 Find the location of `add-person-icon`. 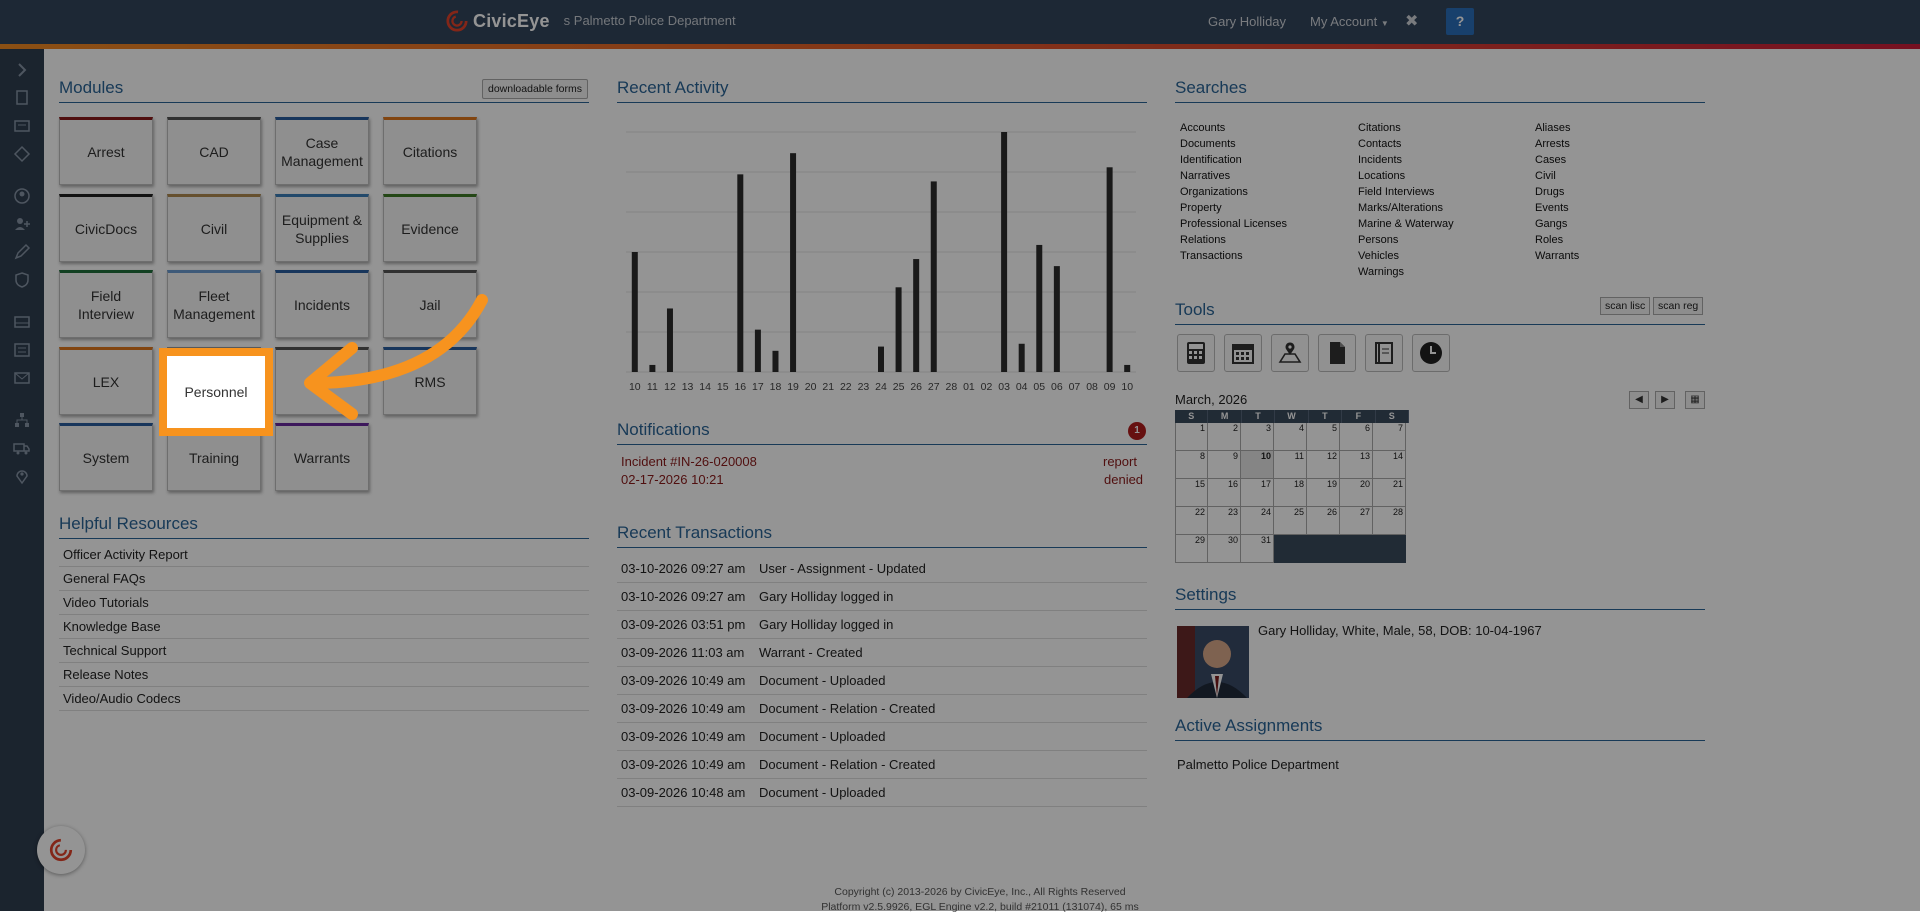

add-person-icon is located at coordinates (22, 224).